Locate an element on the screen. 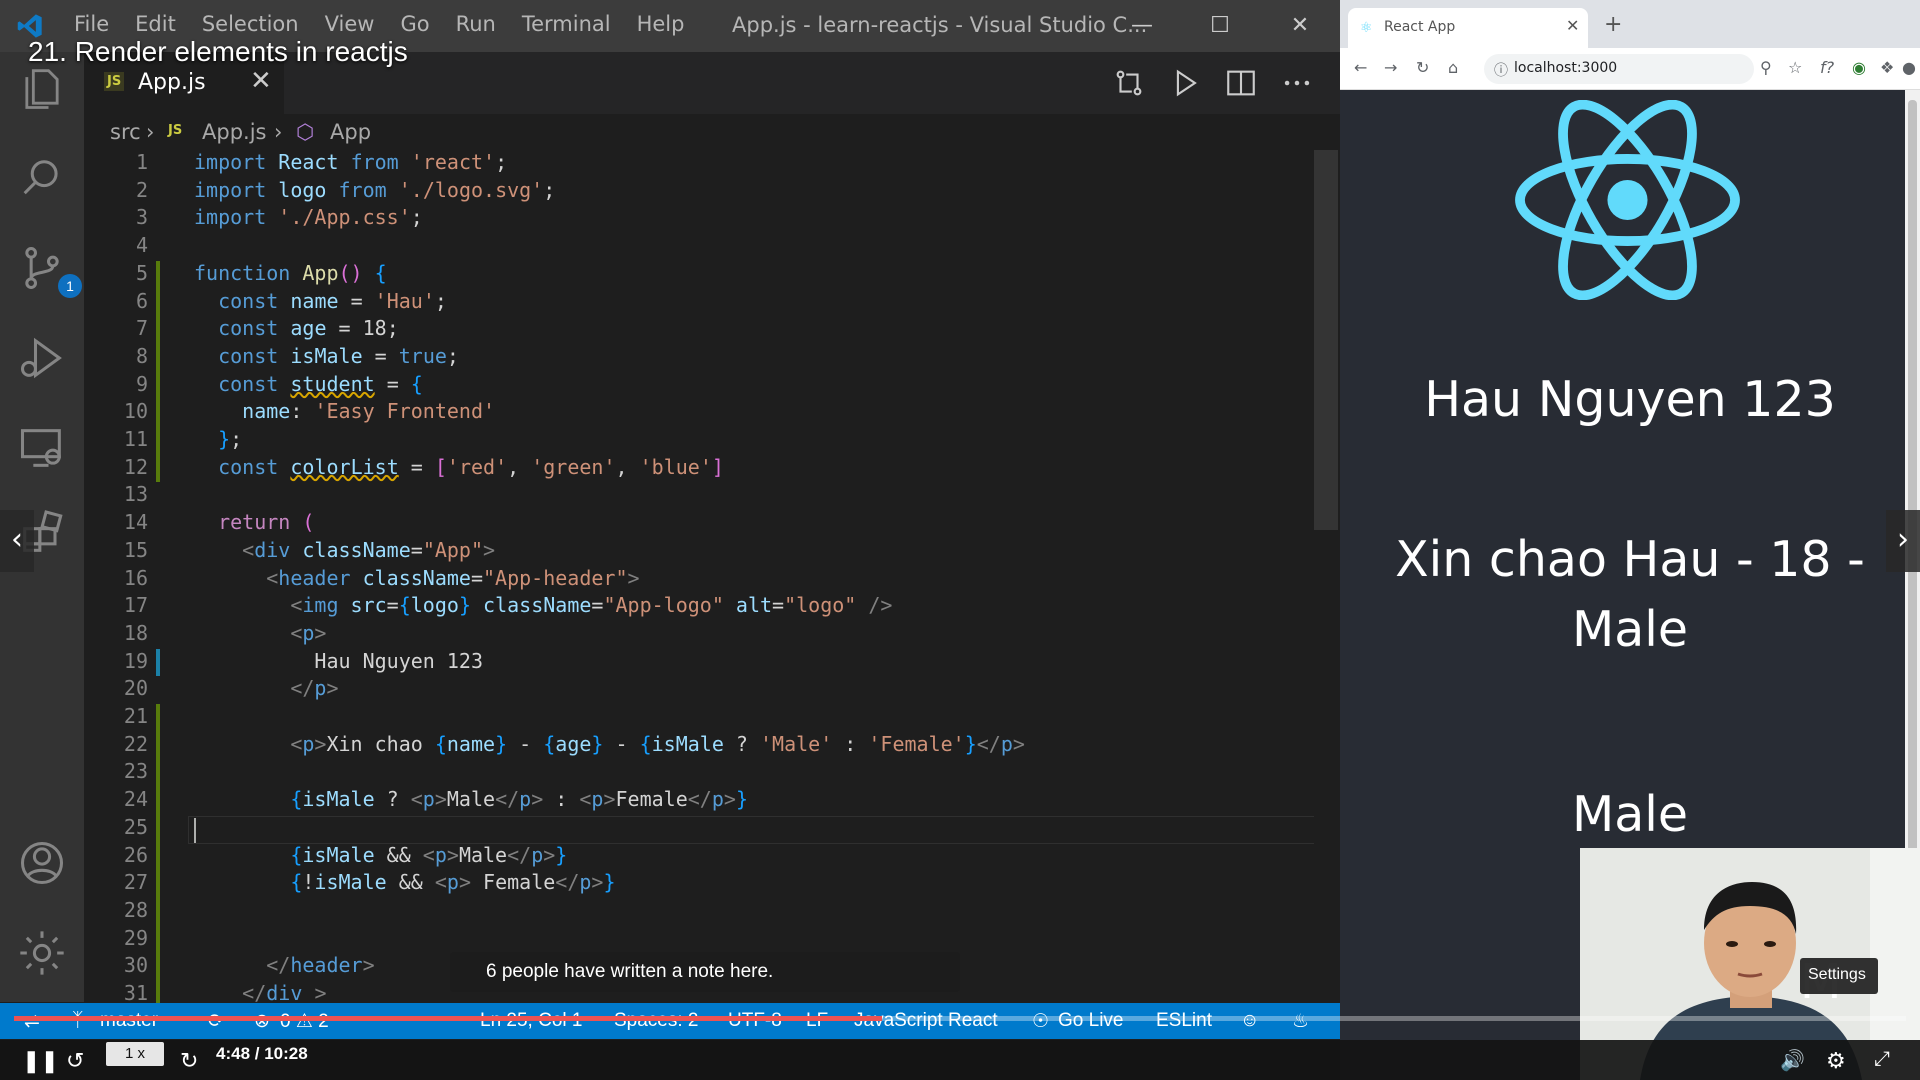 This screenshot has width=1920, height=1080. line-number: 29 is located at coordinates (135, 937).